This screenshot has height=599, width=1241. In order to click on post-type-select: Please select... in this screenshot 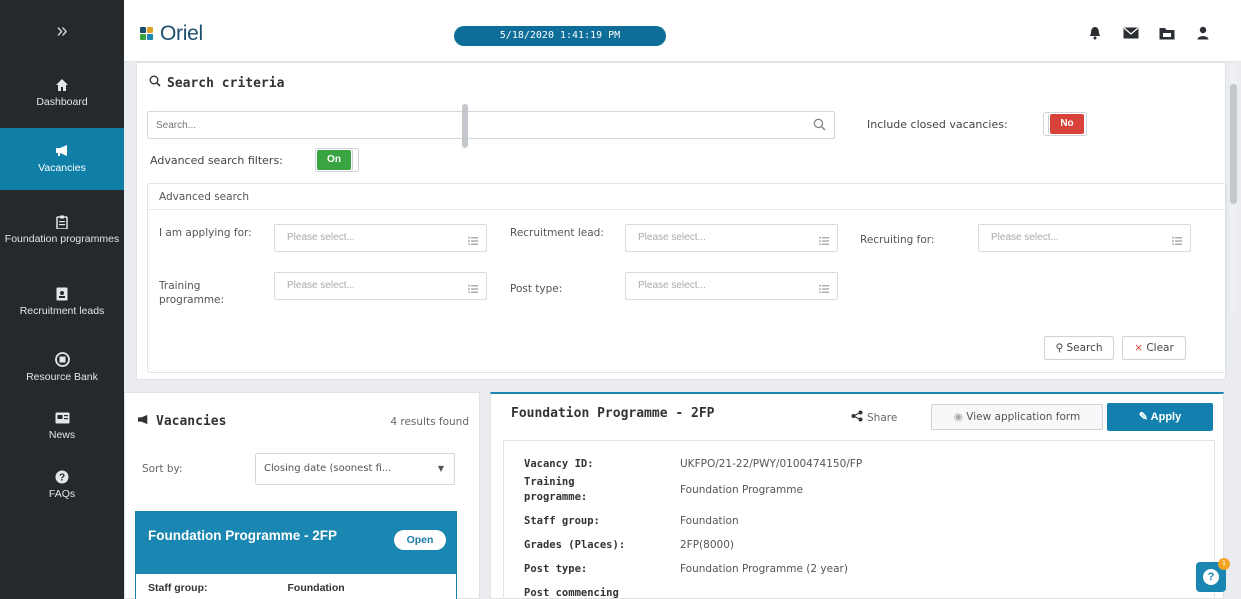, I will do `click(731, 286)`.